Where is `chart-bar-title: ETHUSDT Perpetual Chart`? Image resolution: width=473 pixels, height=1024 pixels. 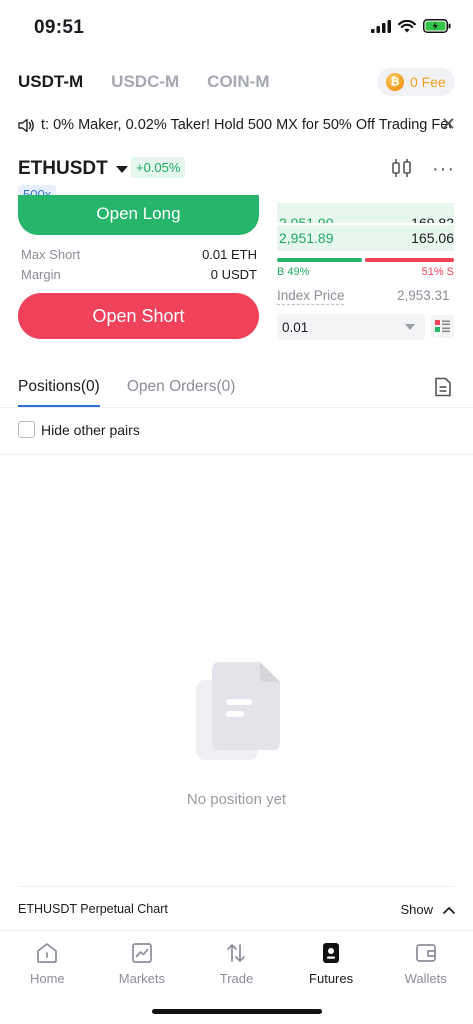
chart-bar-title: ETHUSDT Perpetual Chart is located at coordinates (93, 909).